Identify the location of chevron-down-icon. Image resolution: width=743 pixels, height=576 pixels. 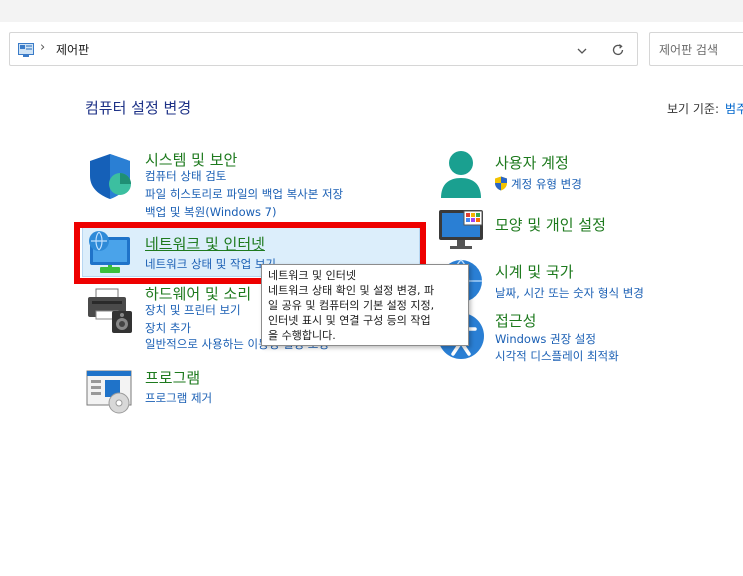
(582, 50).